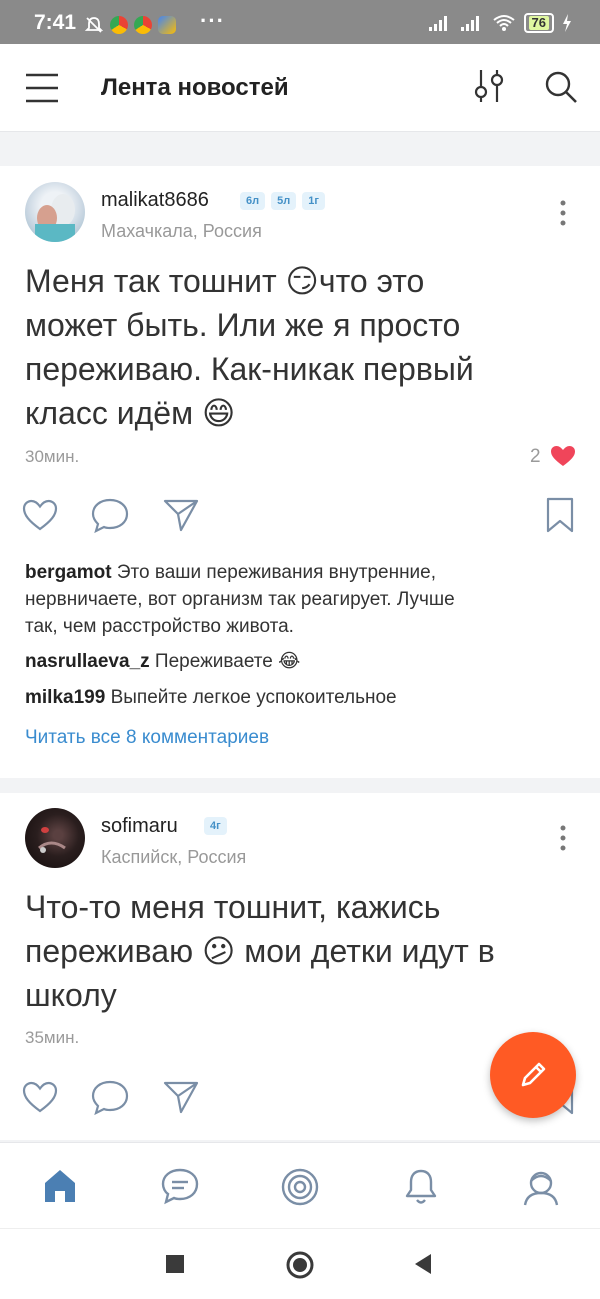  Describe the element at coordinates (68, 572) in the screenshot. I see `comment-author: bergamot` at that location.